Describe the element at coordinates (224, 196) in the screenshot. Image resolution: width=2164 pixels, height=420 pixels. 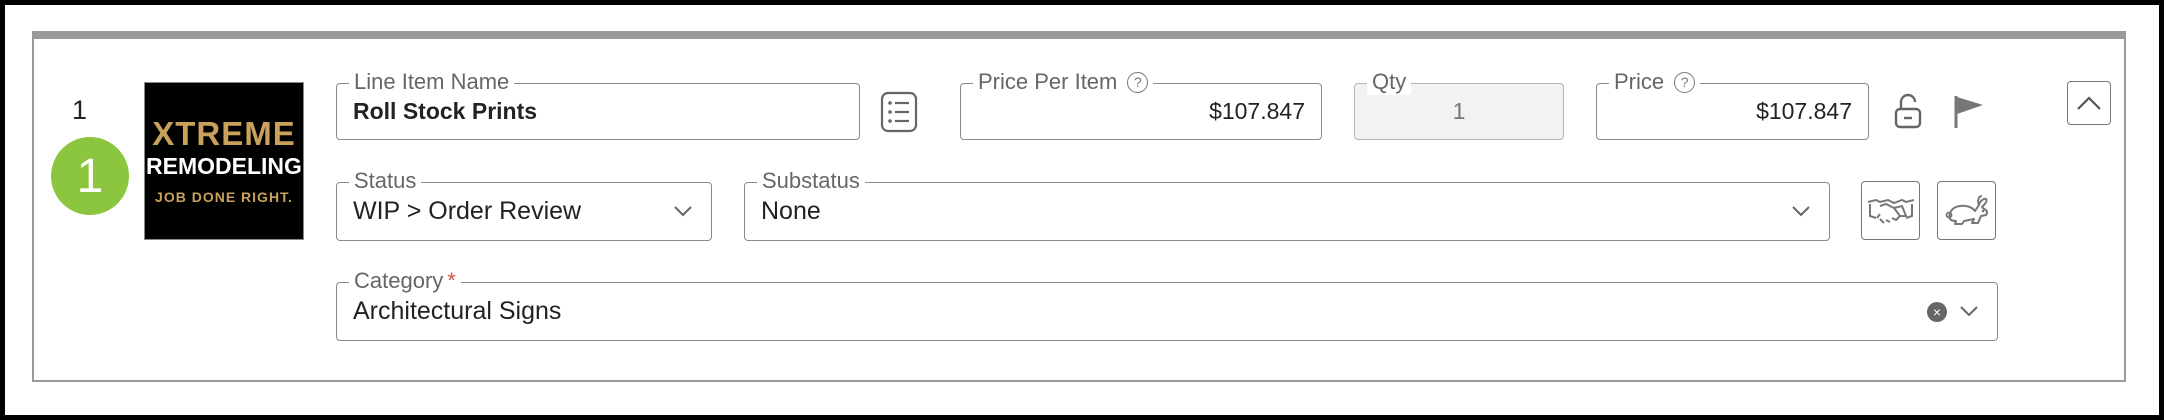
I see `logo-line3: JOB DONE RIGHT.` at that location.